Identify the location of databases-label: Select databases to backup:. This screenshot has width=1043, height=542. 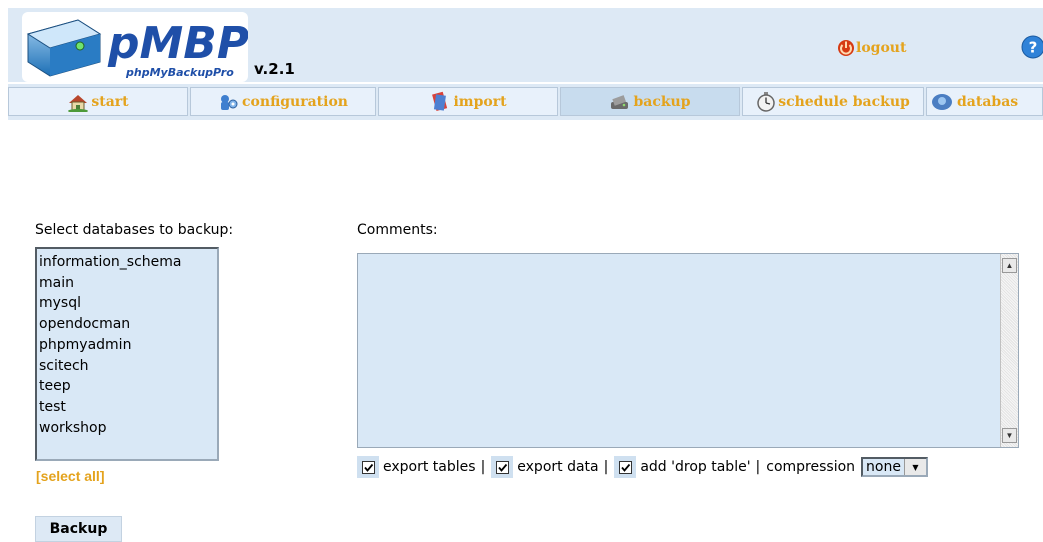
(134, 230).